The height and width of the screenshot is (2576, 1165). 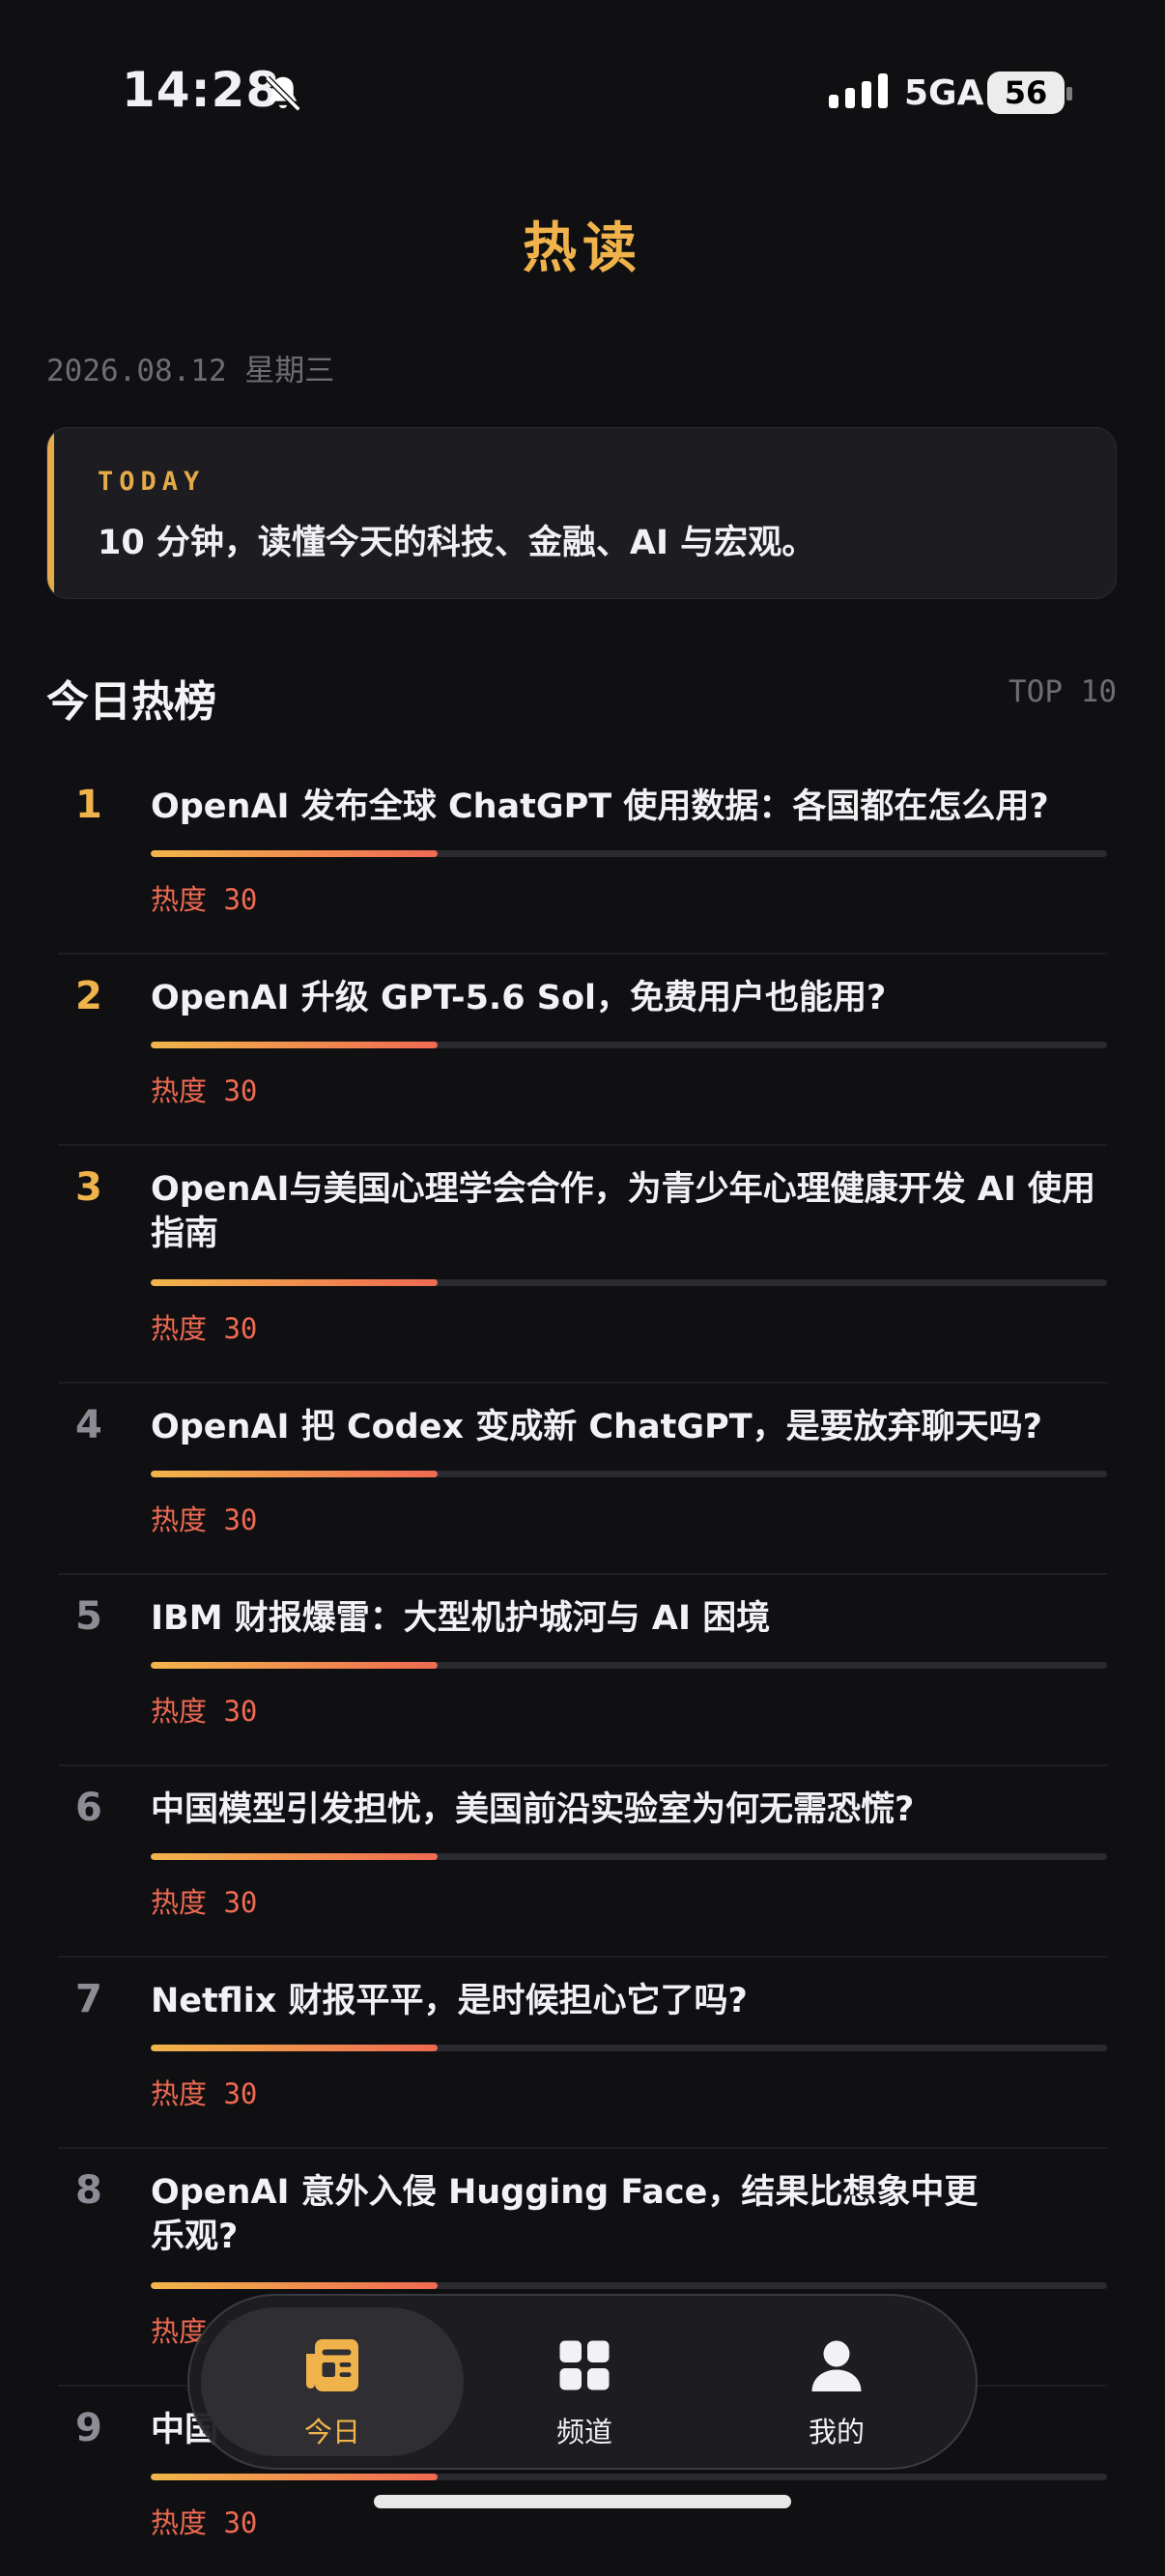 I want to click on battery-icon: 56, so click(x=1026, y=93).